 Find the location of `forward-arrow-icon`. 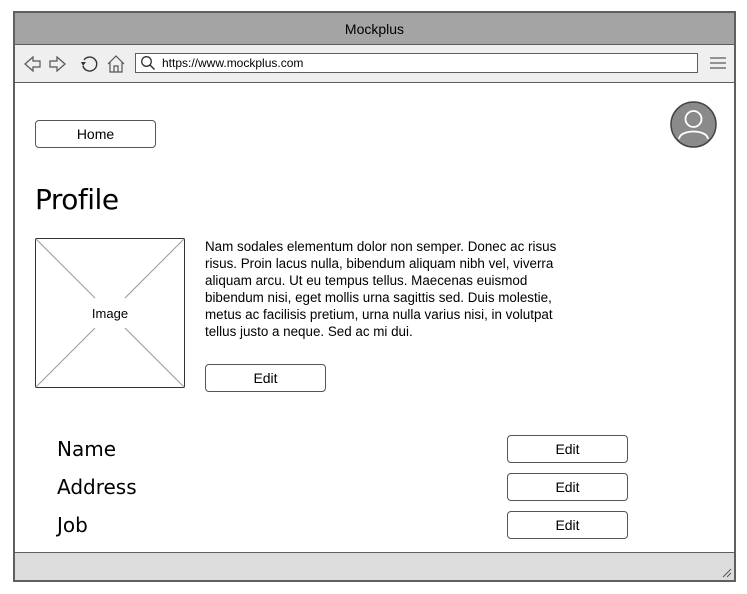

forward-arrow-icon is located at coordinates (57, 64).